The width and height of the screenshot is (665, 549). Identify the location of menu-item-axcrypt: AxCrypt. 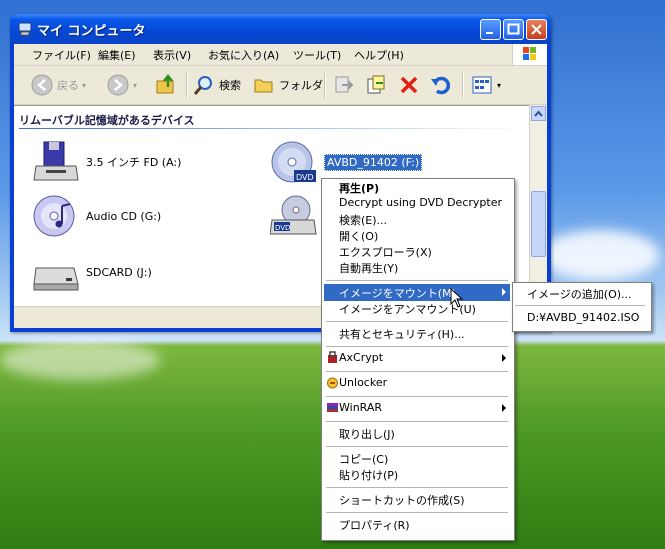
(417, 358).